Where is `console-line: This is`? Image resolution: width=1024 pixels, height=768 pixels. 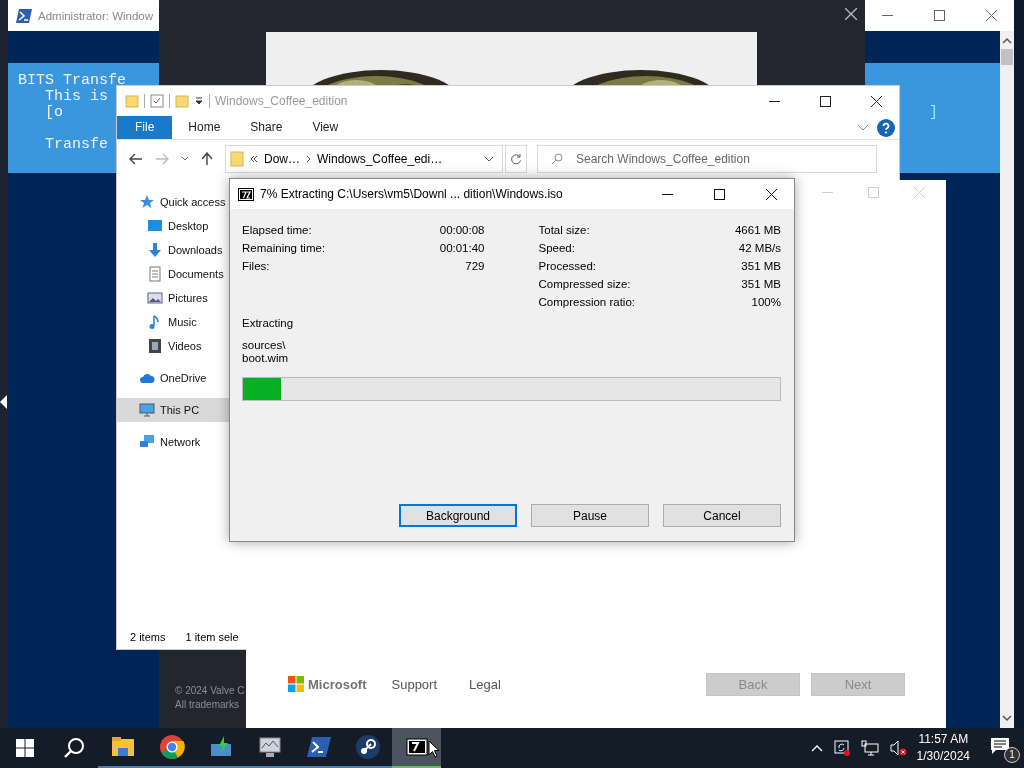 console-line: This is is located at coordinates (76, 97).